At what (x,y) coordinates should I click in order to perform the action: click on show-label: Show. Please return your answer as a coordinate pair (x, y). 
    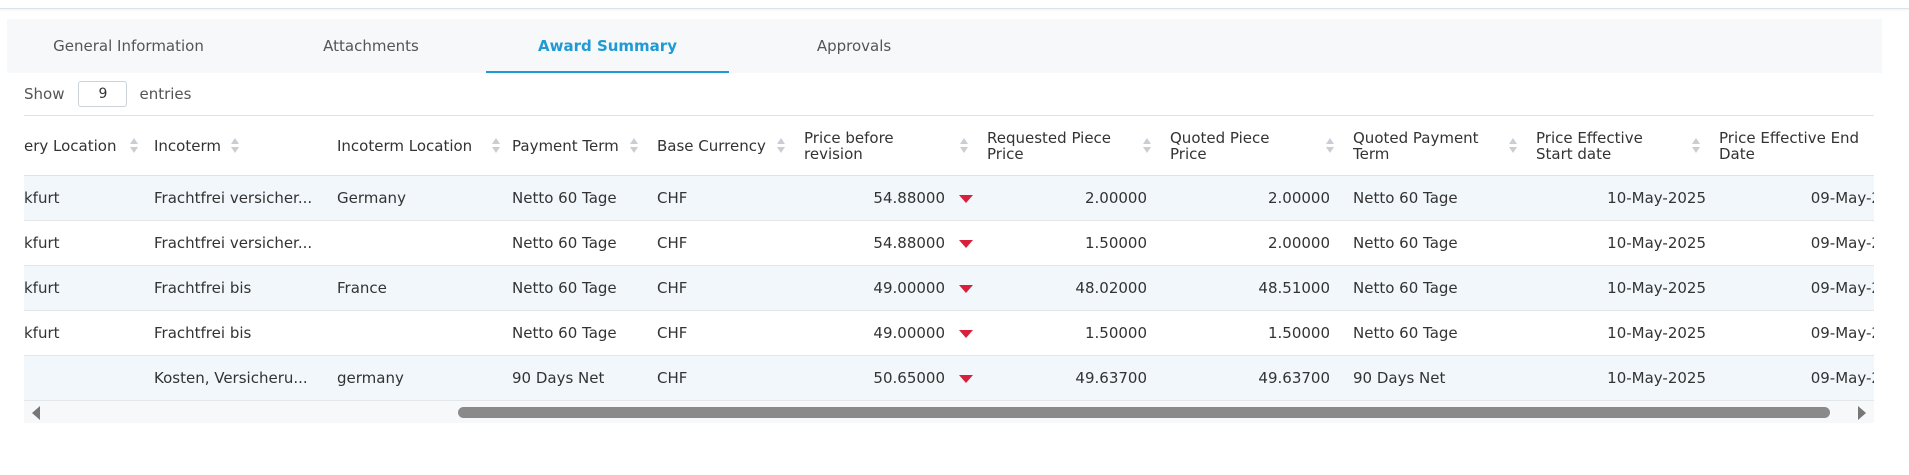
    Looking at the image, I should click on (44, 94).